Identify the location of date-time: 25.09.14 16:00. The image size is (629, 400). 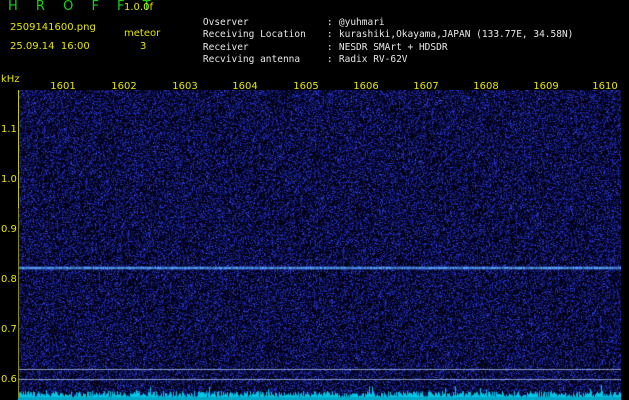
(50, 46).